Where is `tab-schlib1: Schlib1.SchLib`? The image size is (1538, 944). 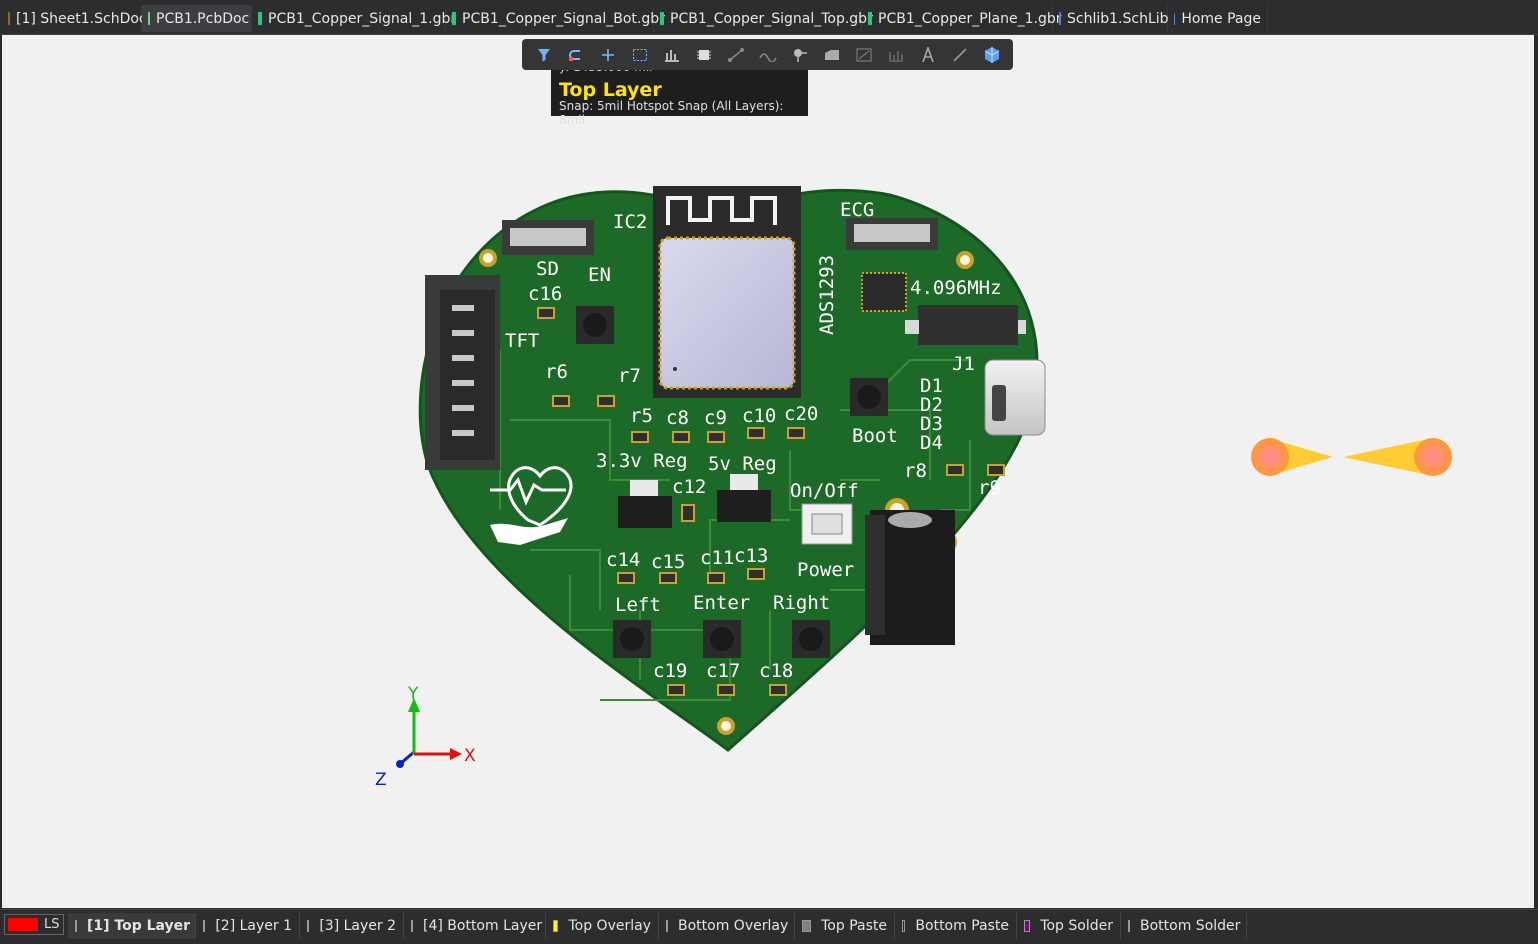 tab-schlib1: Schlib1.SchLib is located at coordinates (1111, 18).